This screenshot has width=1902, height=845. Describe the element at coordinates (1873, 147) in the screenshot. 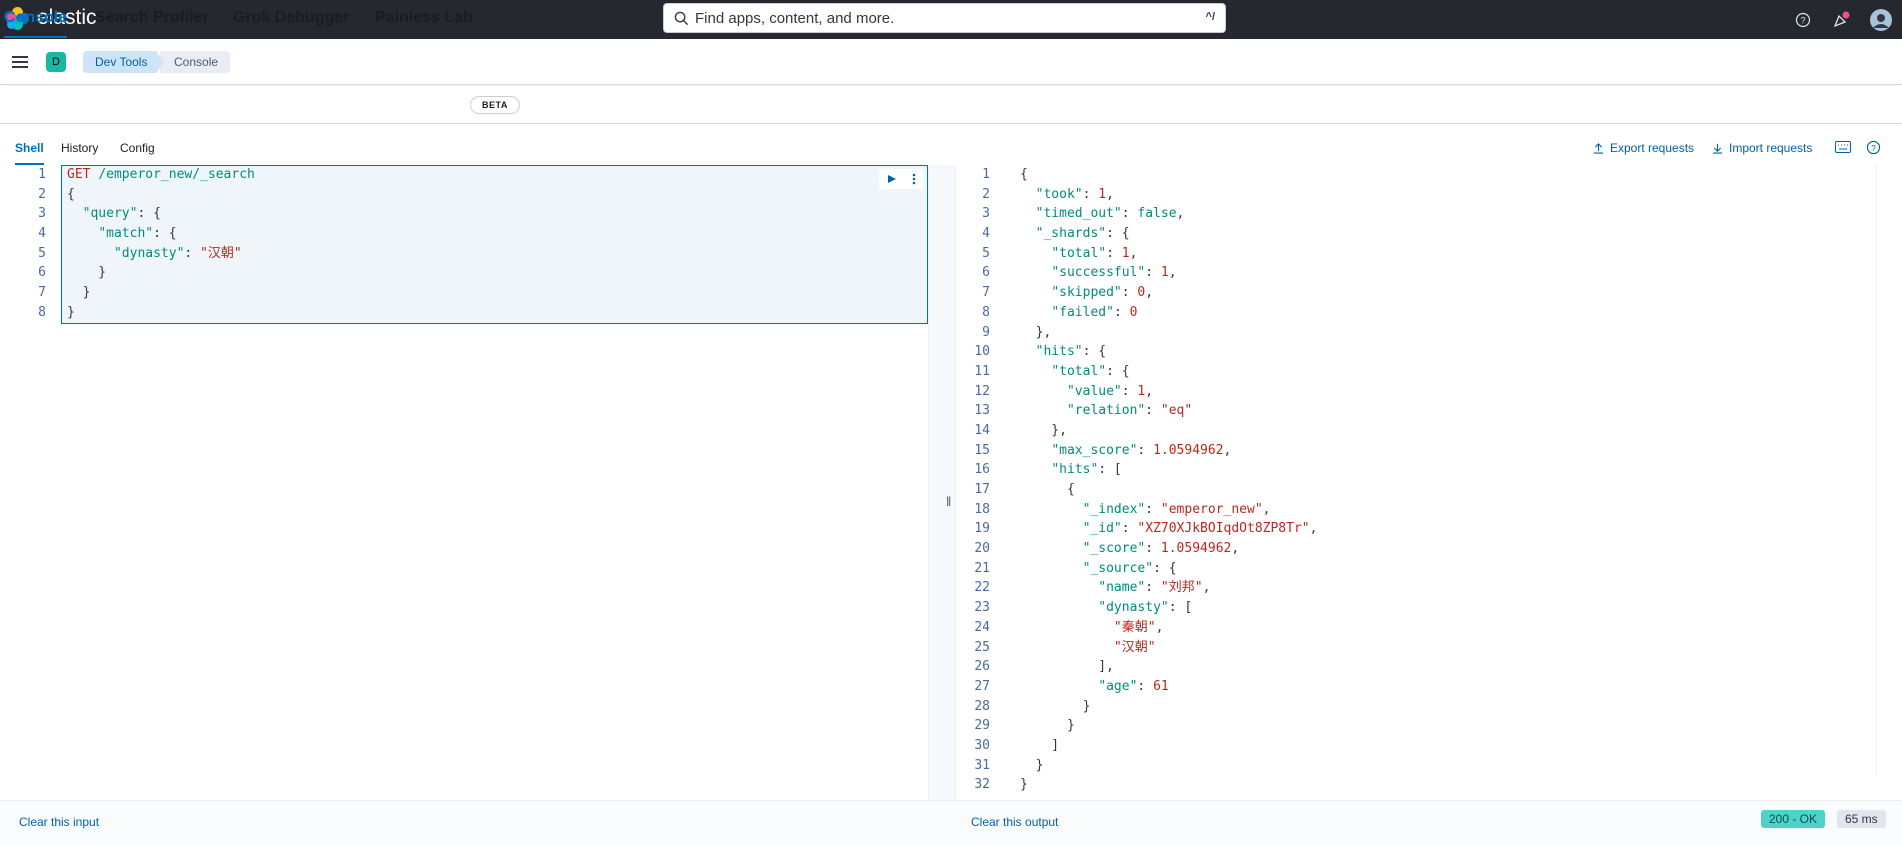

I see `help-icon-console: ?` at that location.